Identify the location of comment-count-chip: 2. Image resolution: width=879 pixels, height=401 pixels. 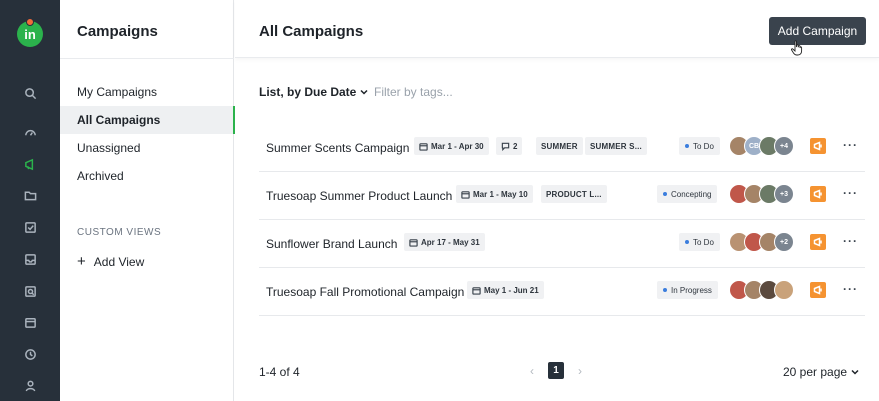
(509, 146).